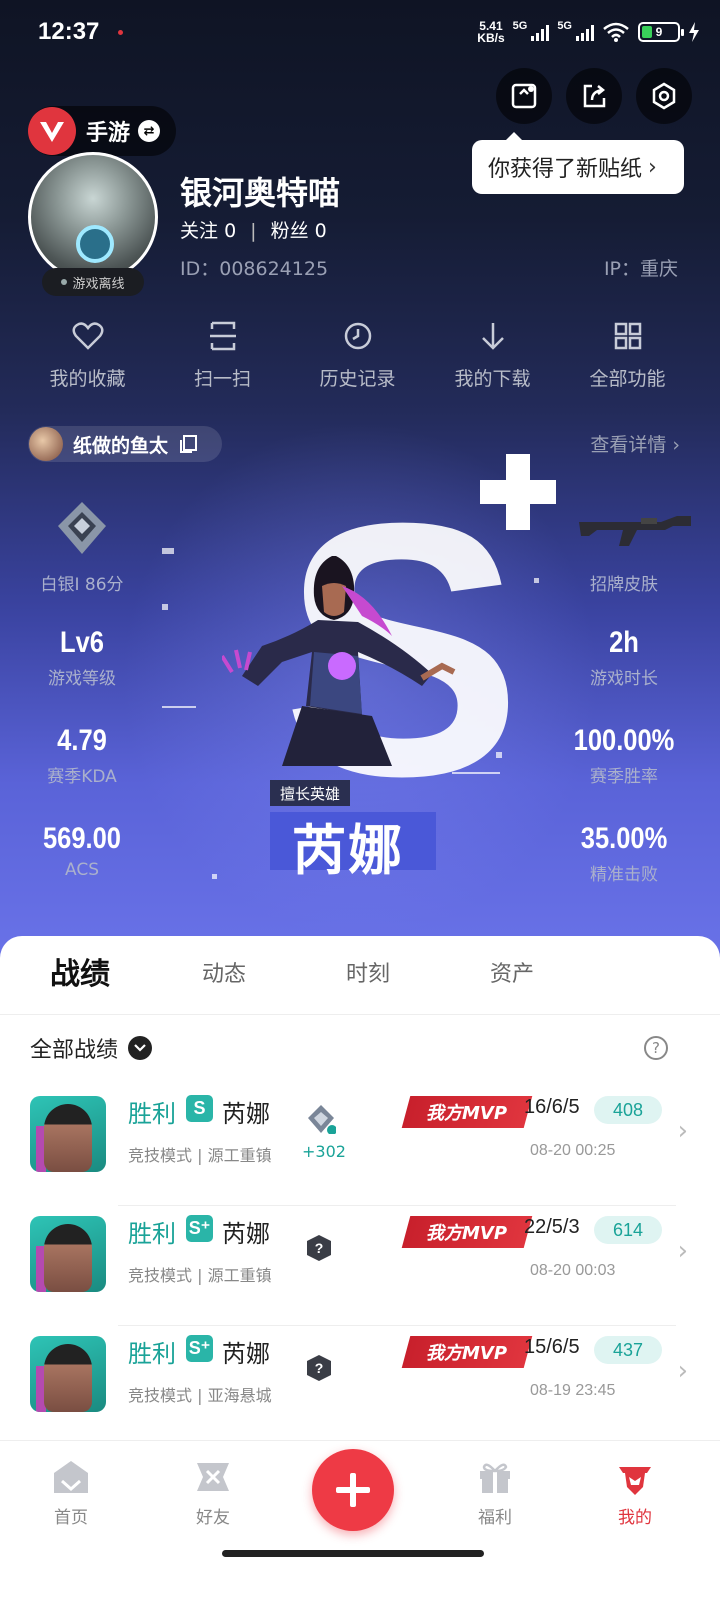 This screenshot has height=1600, width=720. Describe the element at coordinates (168, 551) in the screenshot. I see `deco-dash` at that location.